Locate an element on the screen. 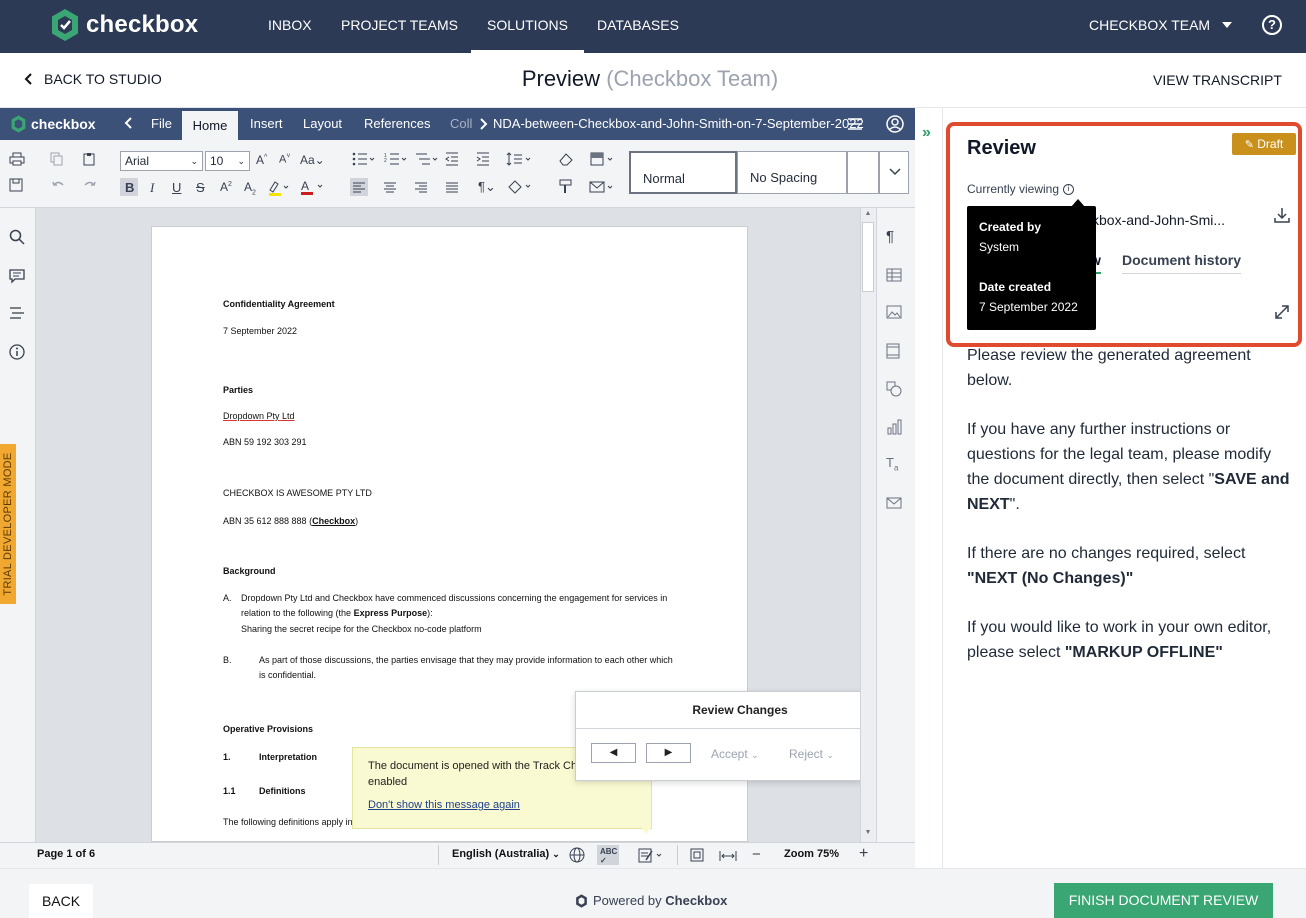 The image size is (1306, 918). align-right-icon is located at coordinates (421, 190).